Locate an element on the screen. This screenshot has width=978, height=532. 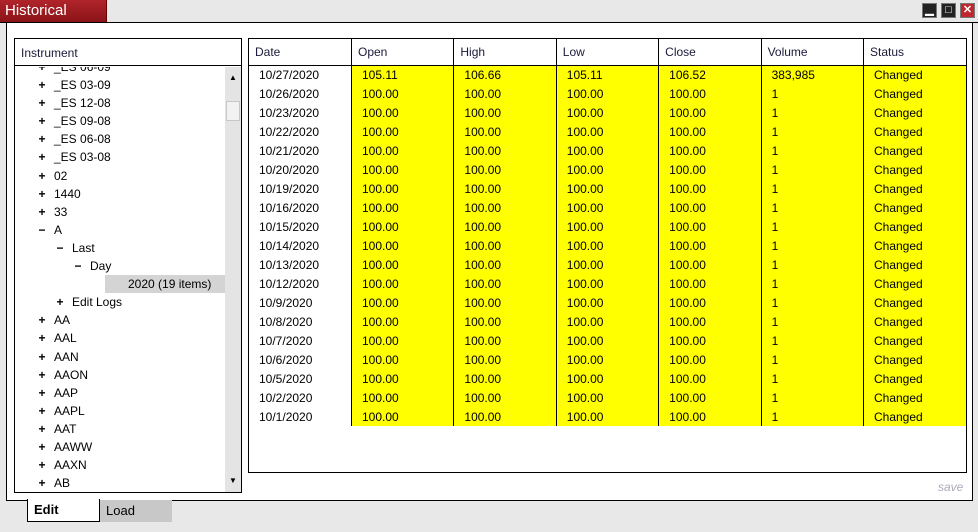
tree-item: + Edit Logs is located at coordinates (120, 302).